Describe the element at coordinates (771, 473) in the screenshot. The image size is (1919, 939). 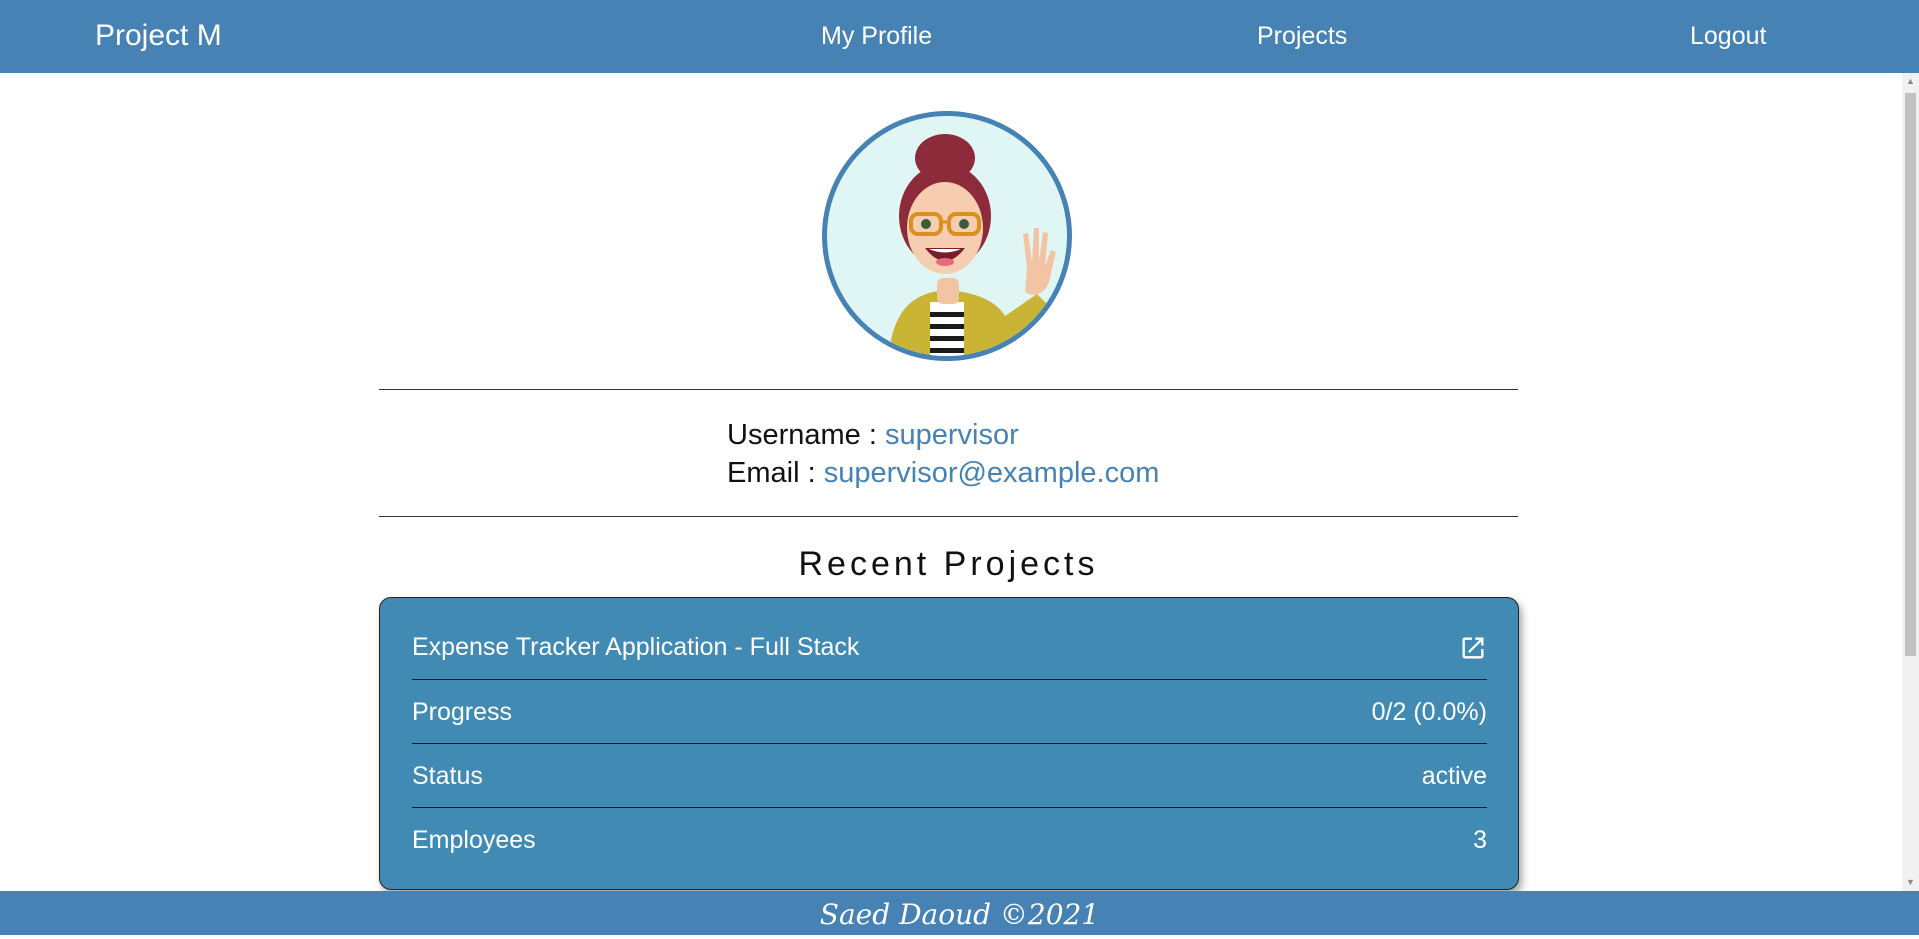
I see `email-label: Email :` at that location.